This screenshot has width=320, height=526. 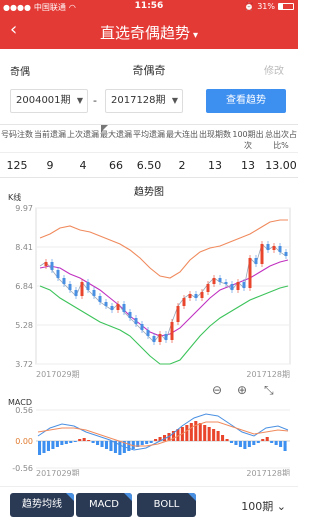 I want to click on bottom-bar: 趋势均线 MACD BOLL 100期 ⌄, so click(x=149, y=506).